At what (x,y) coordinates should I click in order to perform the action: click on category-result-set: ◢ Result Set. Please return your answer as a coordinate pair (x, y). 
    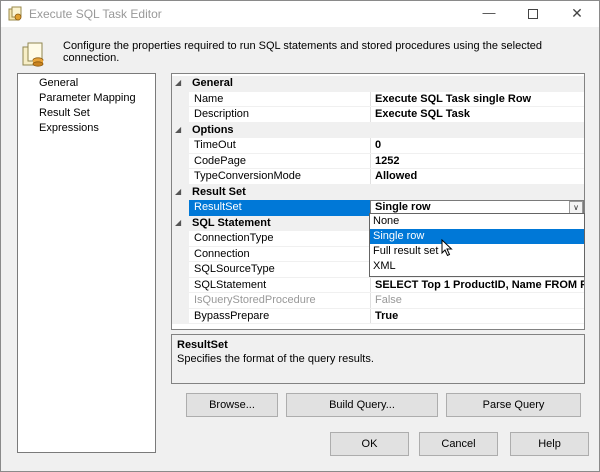
    Looking at the image, I should click on (378, 192).